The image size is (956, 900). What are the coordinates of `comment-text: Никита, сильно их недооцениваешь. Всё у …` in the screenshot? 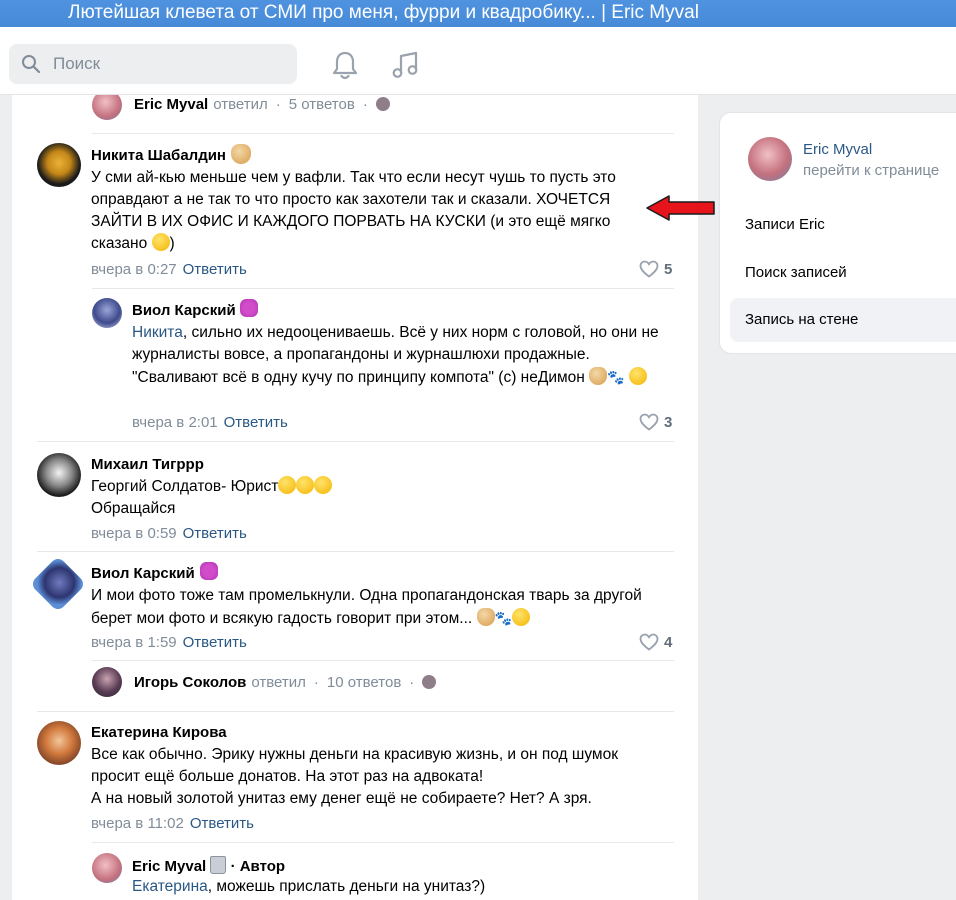 It's located at (395, 355).